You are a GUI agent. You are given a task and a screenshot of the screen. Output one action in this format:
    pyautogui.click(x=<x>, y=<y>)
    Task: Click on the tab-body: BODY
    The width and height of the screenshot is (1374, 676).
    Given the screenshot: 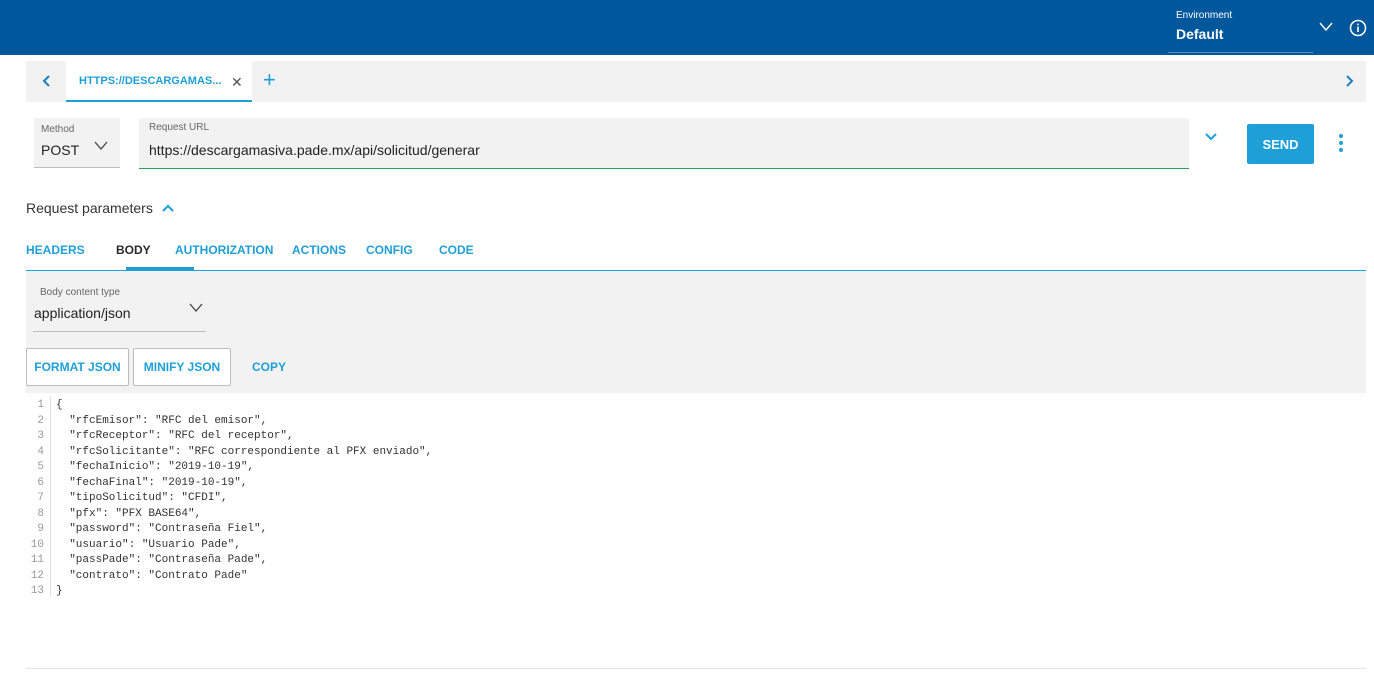 What is the action you would take?
    pyautogui.click(x=133, y=250)
    